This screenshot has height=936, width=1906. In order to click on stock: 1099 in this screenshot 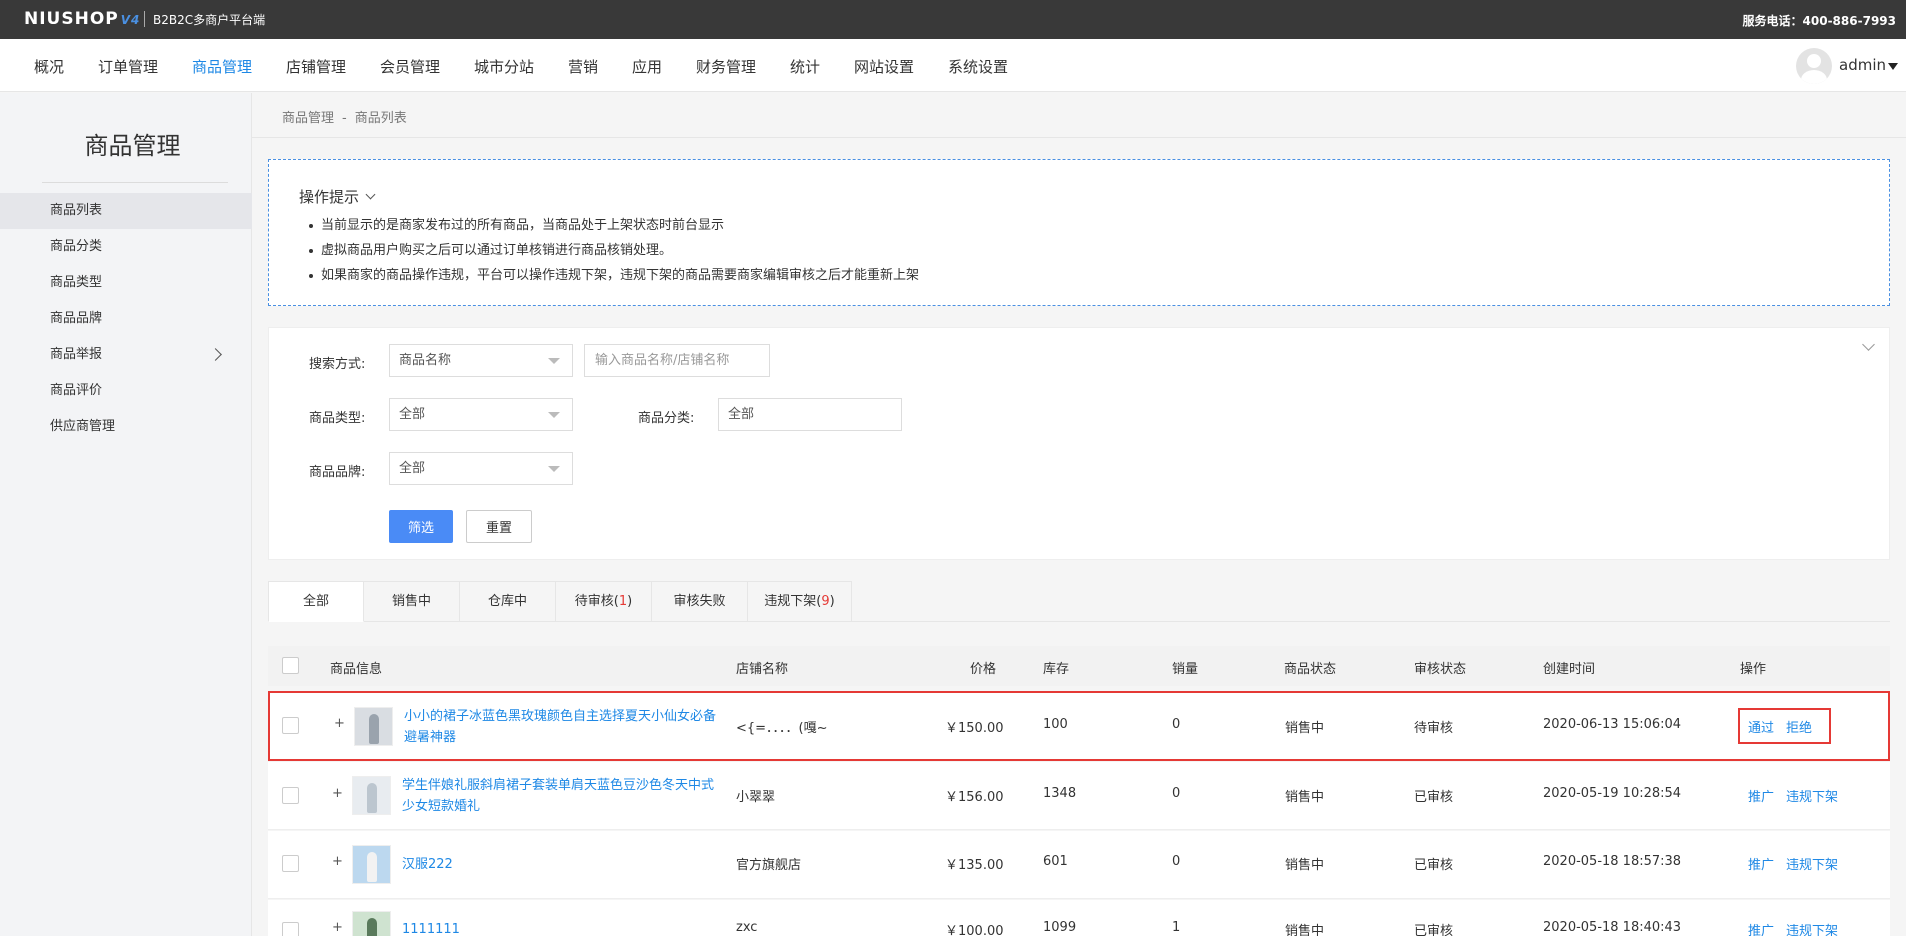, I will do `click(1060, 927)`.